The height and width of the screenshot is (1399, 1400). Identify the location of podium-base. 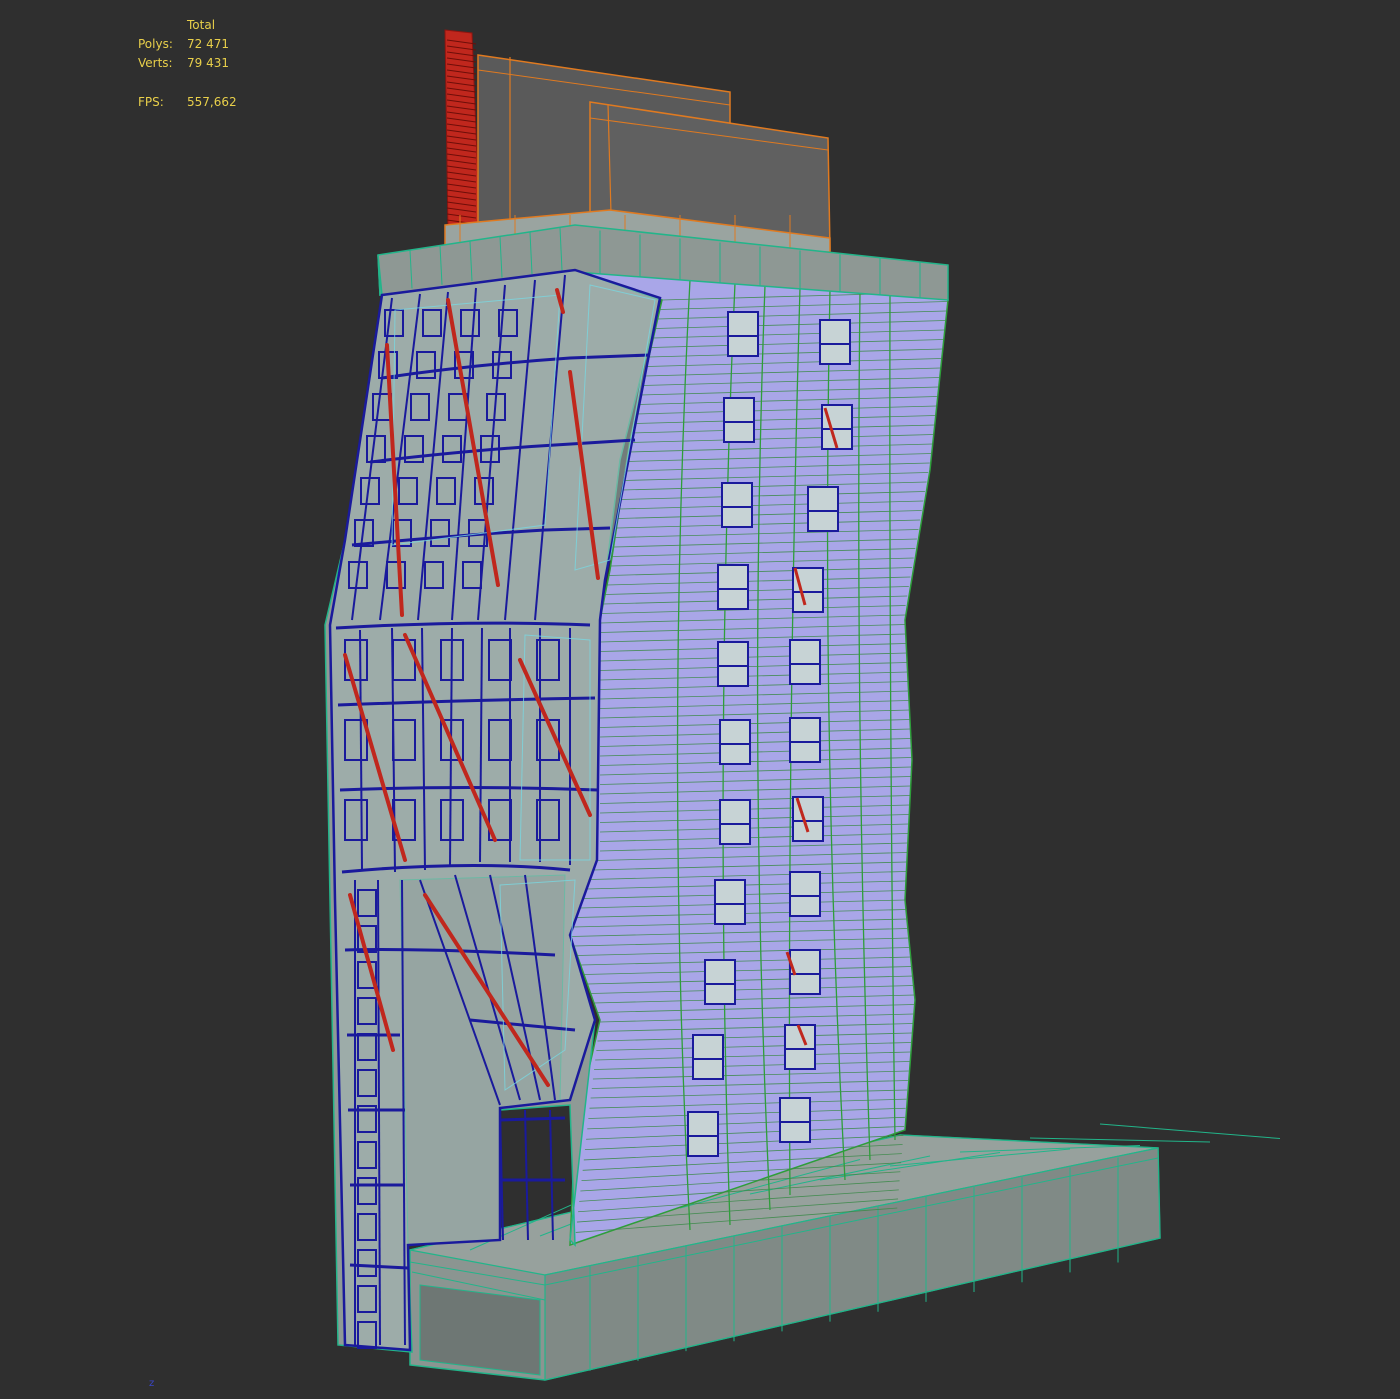
(845, 1252).